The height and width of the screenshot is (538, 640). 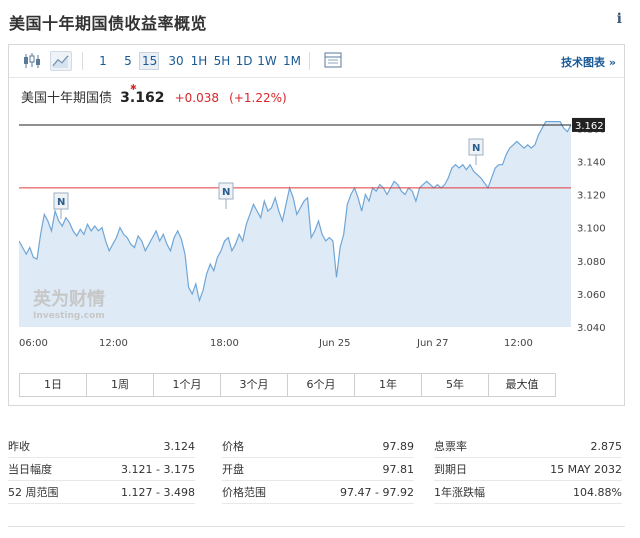 I want to click on timeframe-1: 1, so click(x=103, y=61).